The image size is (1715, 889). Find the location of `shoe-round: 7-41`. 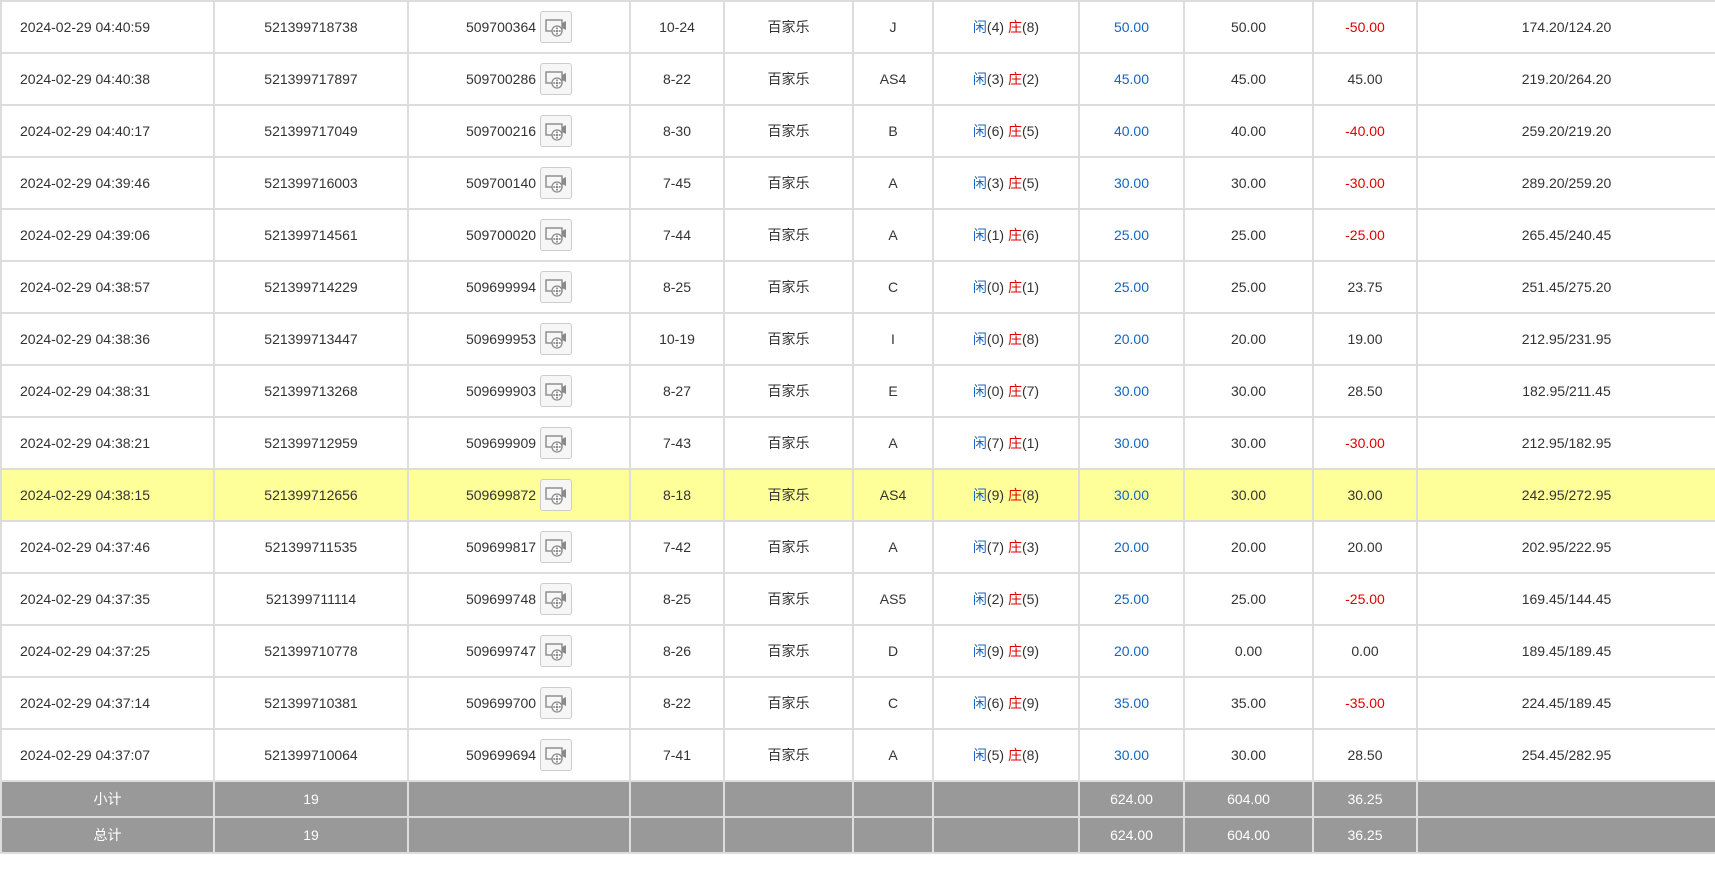

shoe-round: 7-41 is located at coordinates (677, 755).